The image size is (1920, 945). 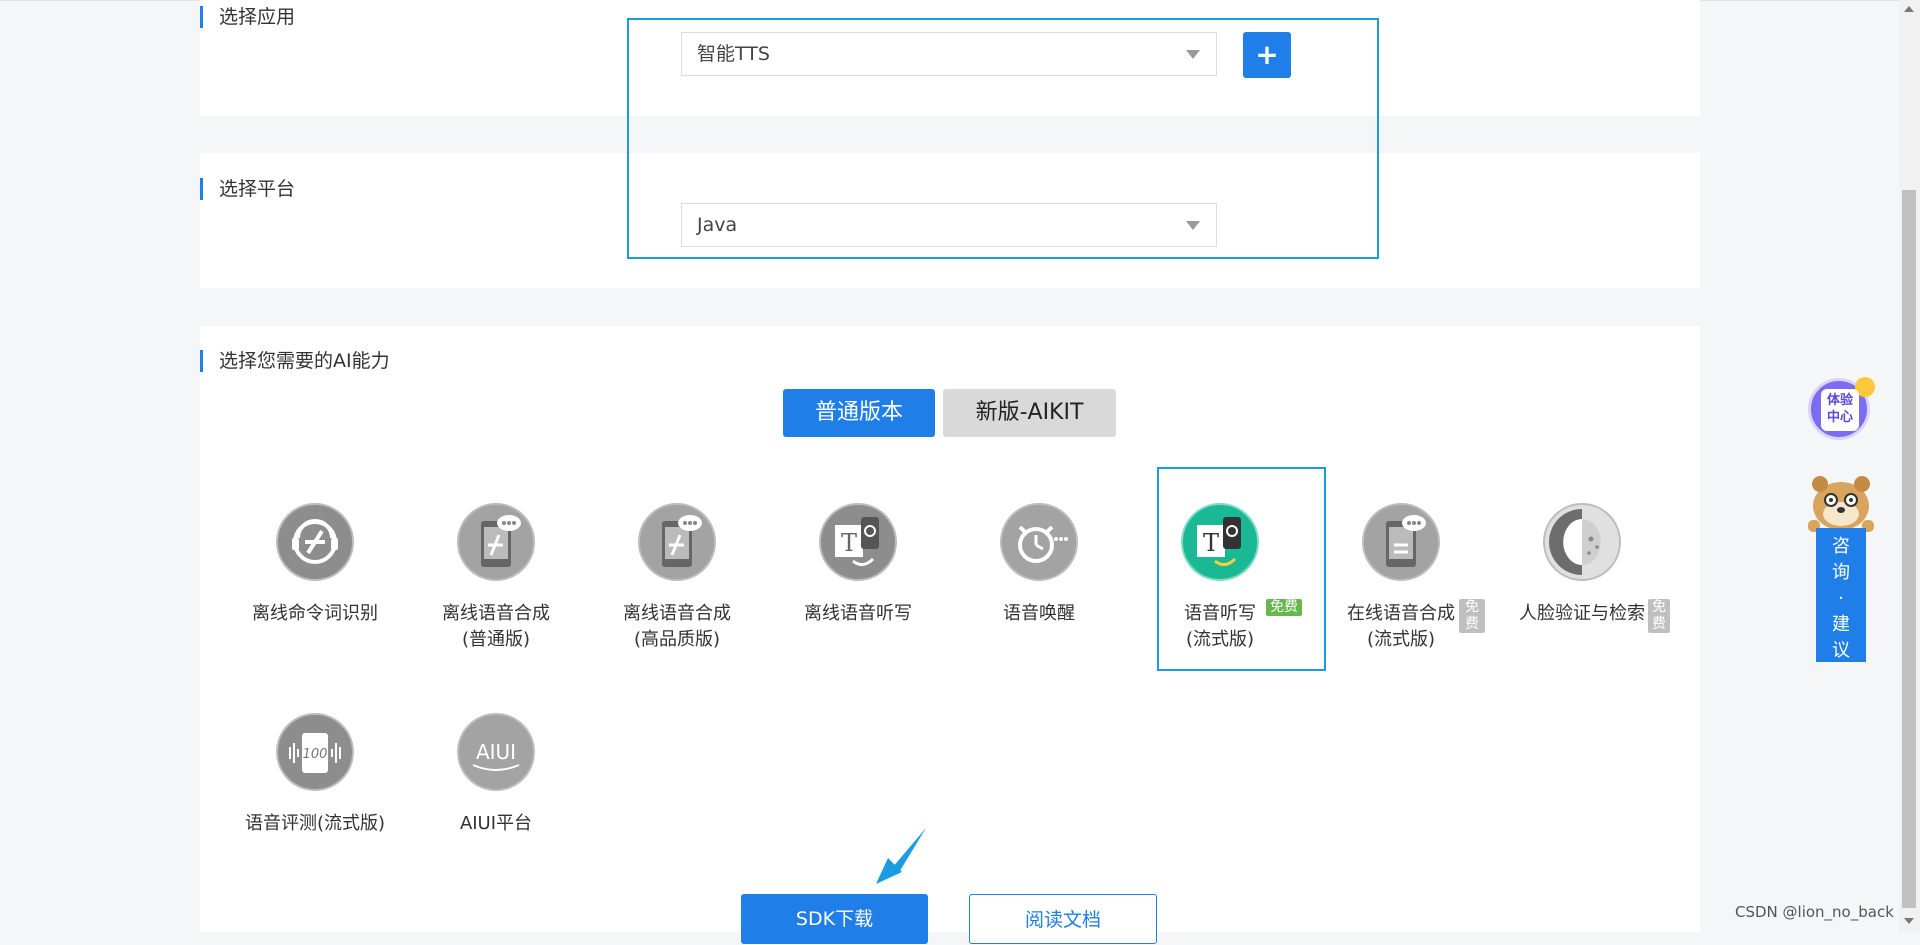 I want to click on svg-text: AIUI, so click(x=496, y=752).